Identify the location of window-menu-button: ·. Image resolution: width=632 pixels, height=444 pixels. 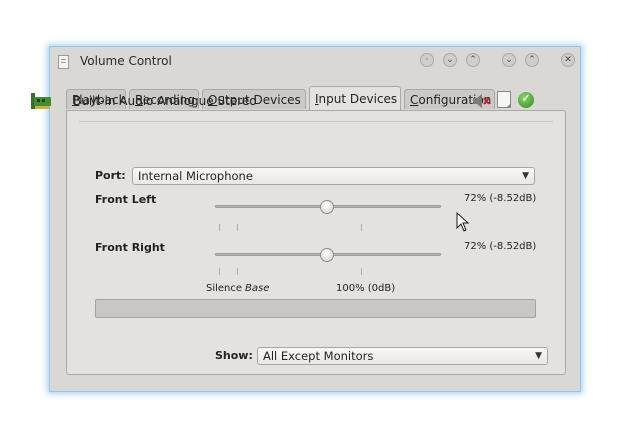
(427, 60).